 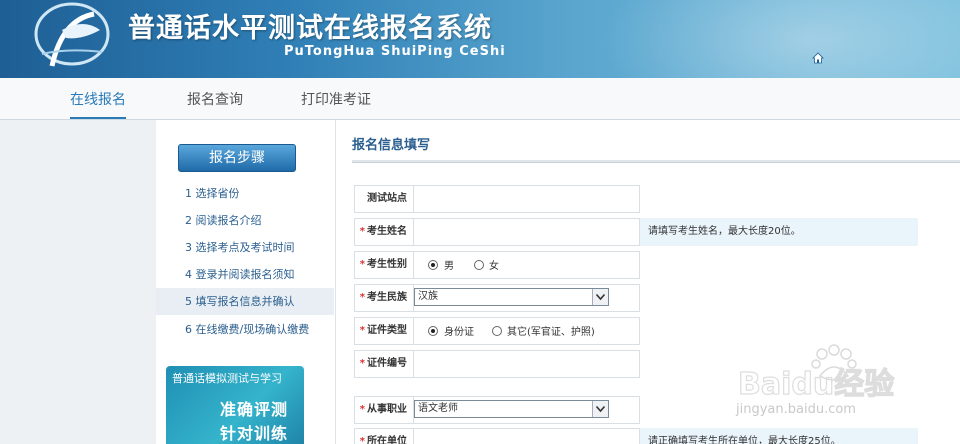 What do you see at coordinates (527, 364) in the screenshot?
I see `id-number-input` at bounding box center [527, 364].